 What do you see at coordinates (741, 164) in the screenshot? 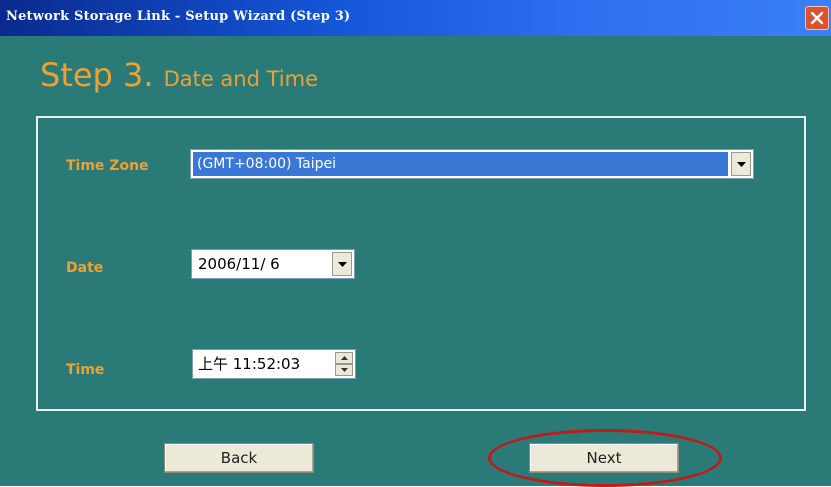
I see `time-zone-dropdown-button` at bounding box center [741, 164].